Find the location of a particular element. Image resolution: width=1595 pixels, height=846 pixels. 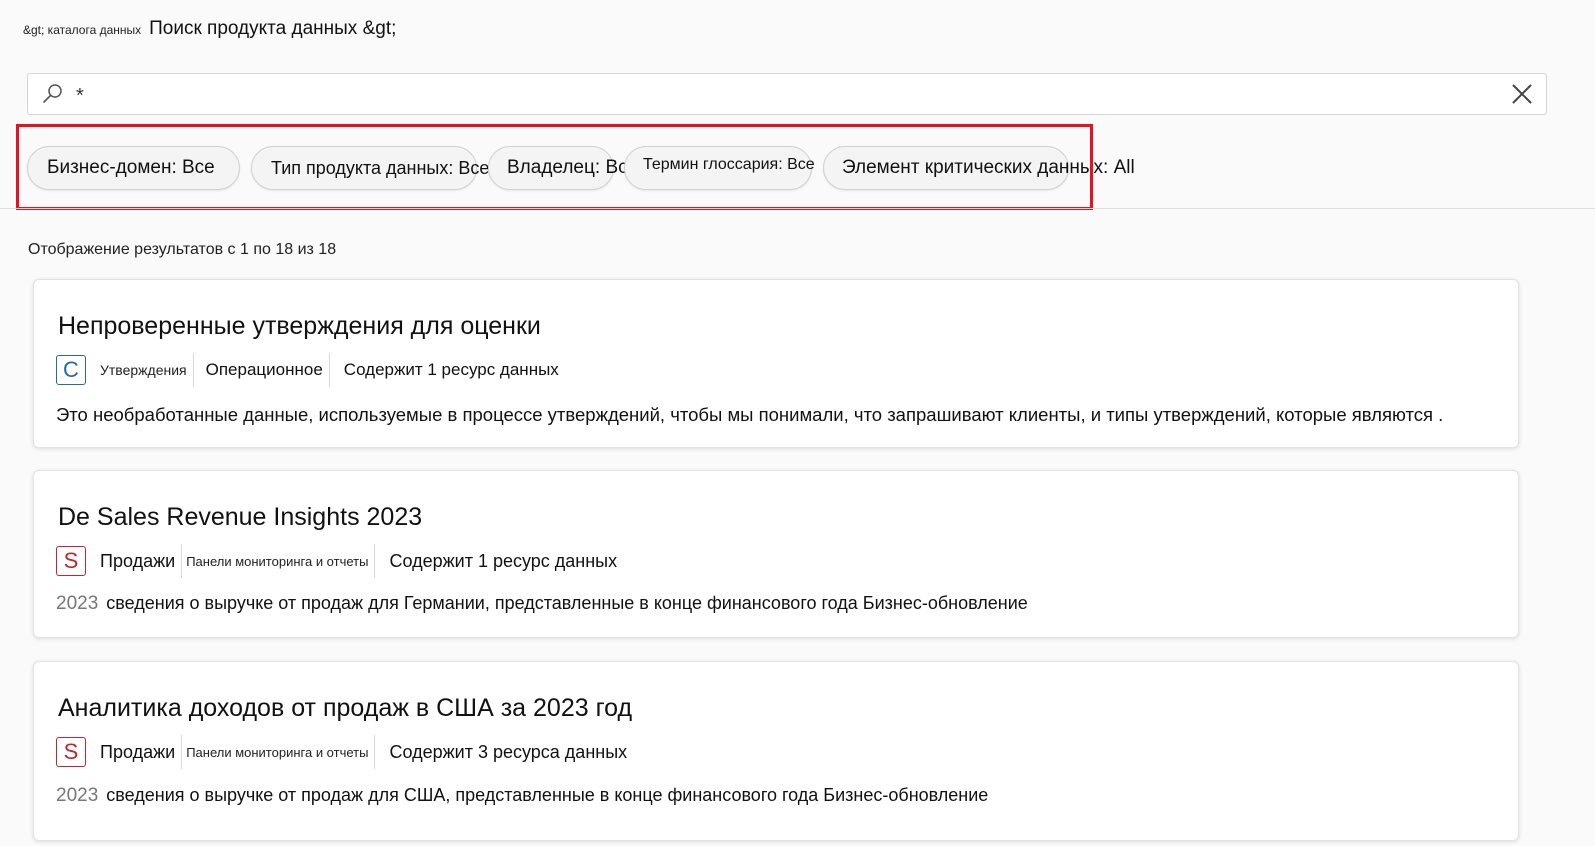

search-box is located at coordinates (787, 94).